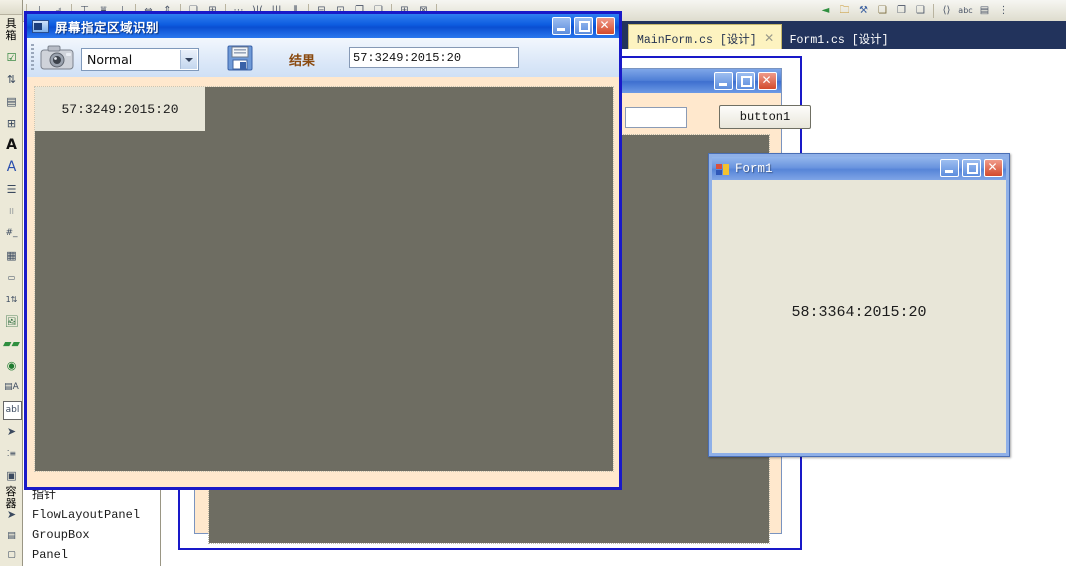 Image resolution: width=1066 pixels, height=566 pixels. I want to click on tab-label: MainForm.cs [设计], so click(697, 40).